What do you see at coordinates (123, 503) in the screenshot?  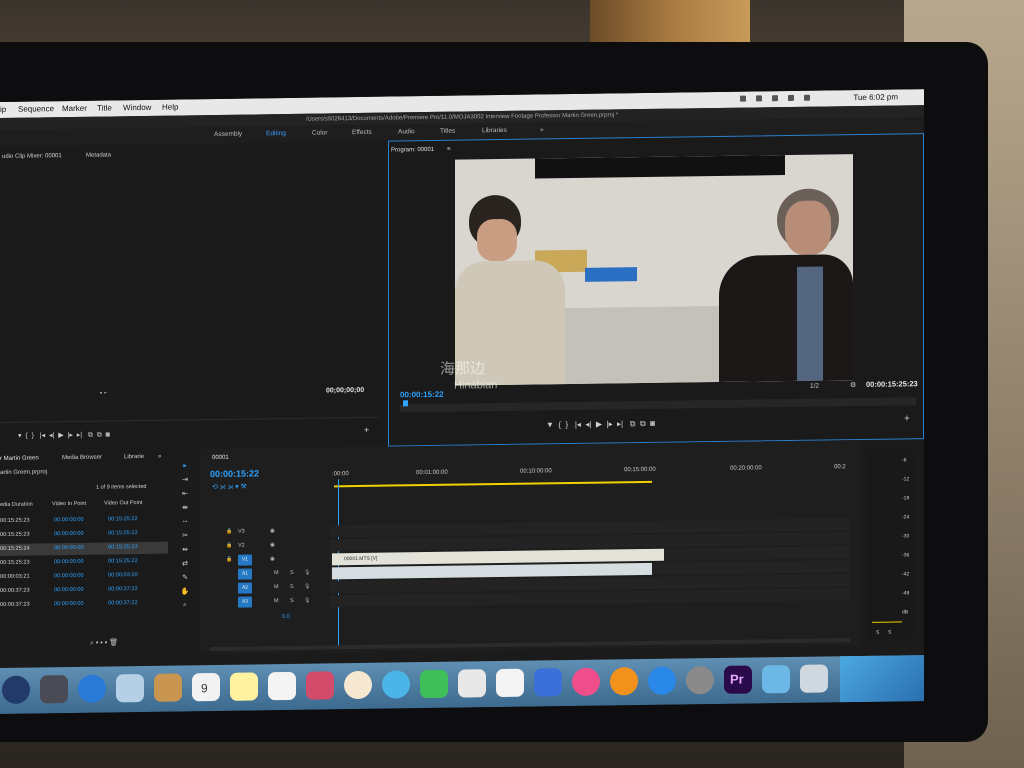 I see `column-video-out-point: Video Out Point` at bounding box center [123, 503].